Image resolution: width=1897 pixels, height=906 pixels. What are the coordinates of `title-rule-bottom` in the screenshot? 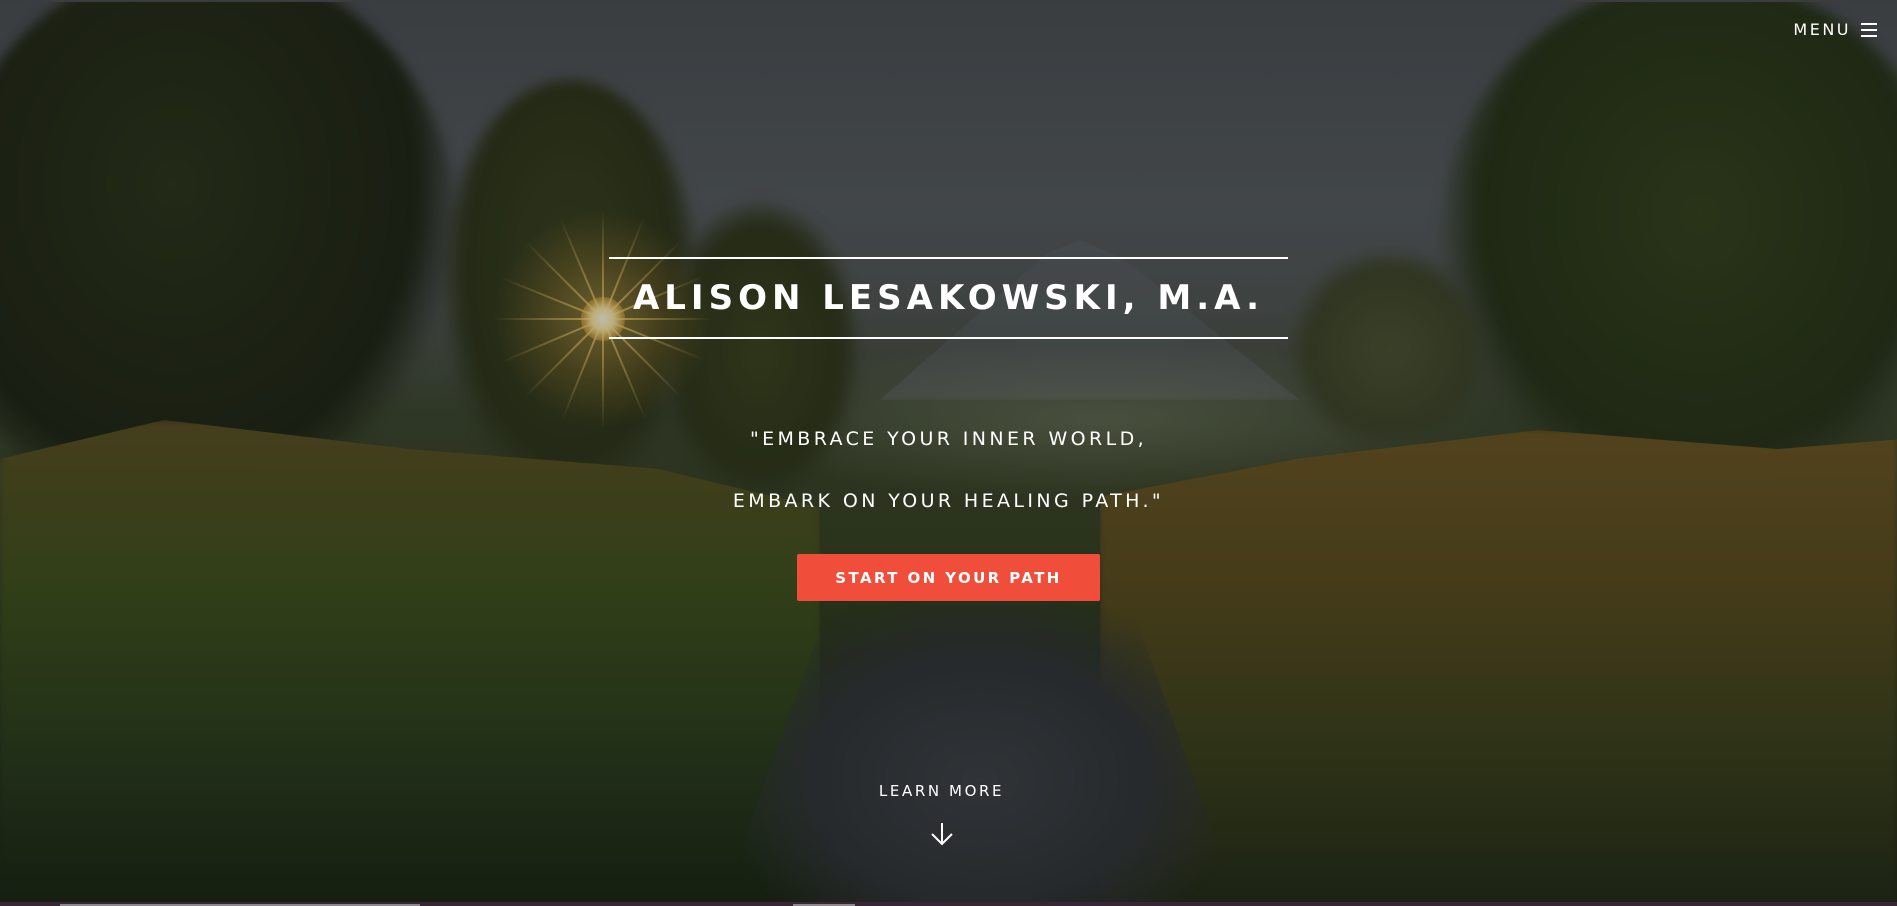 It's located at (948, 338).